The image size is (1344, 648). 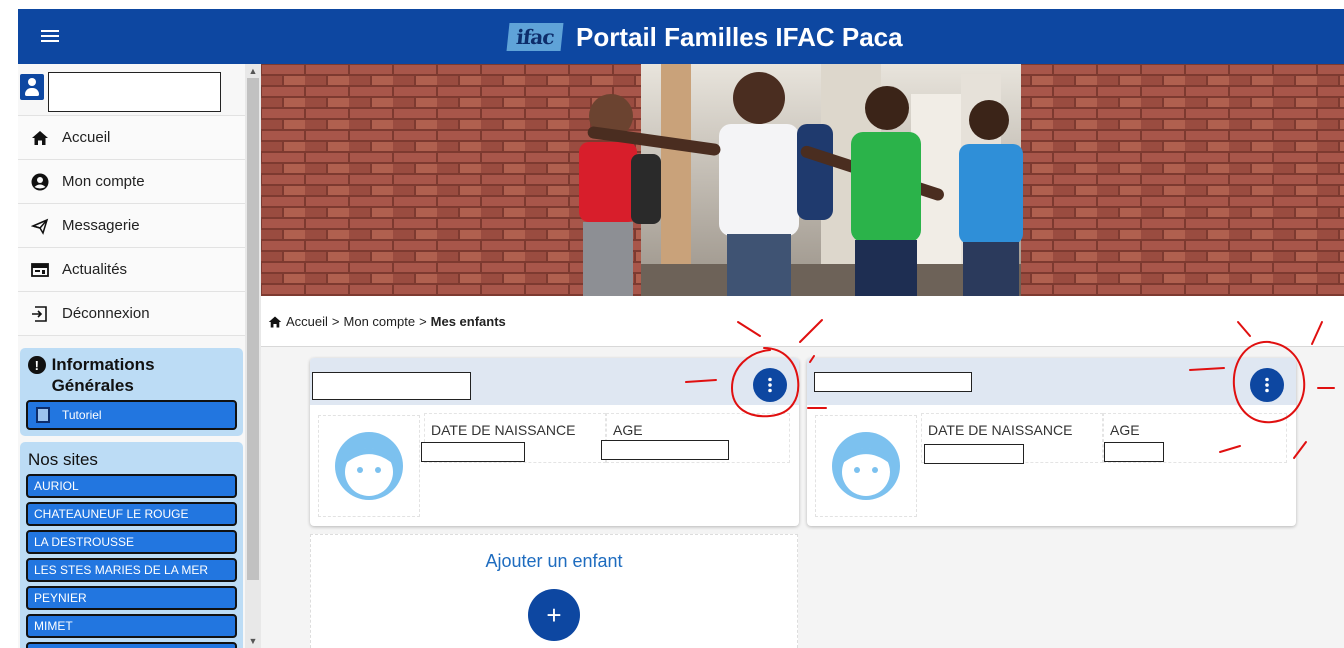 I want to click on tutorial-button: Tutoriel, so click(x=131, y=415).